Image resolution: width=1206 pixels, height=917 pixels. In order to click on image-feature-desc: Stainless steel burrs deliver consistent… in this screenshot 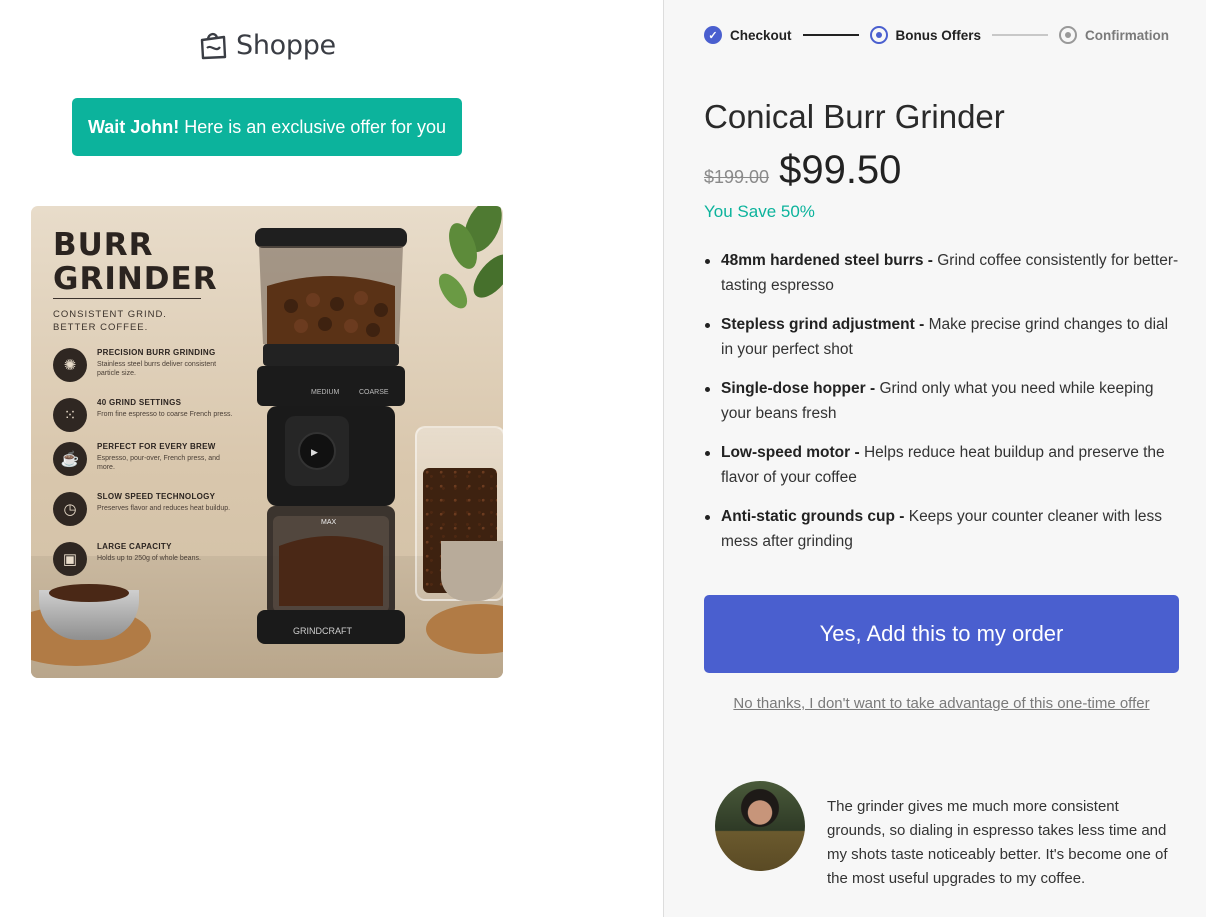, I will do `click(157, 368)`.